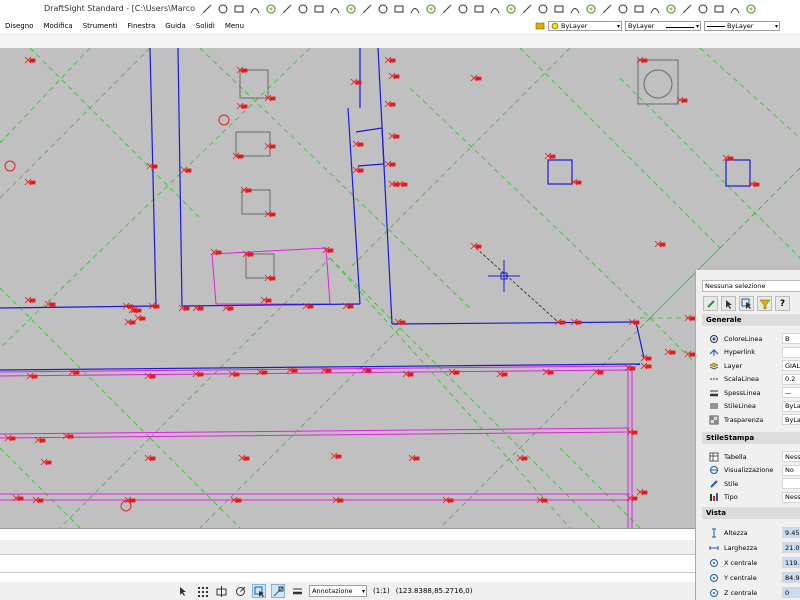 This screenshot has height=600, width=800. What do you see at coordinates (234, 26) in the screenshot?
I see `menu-menu: Menu` at bounding box center [234, 26].